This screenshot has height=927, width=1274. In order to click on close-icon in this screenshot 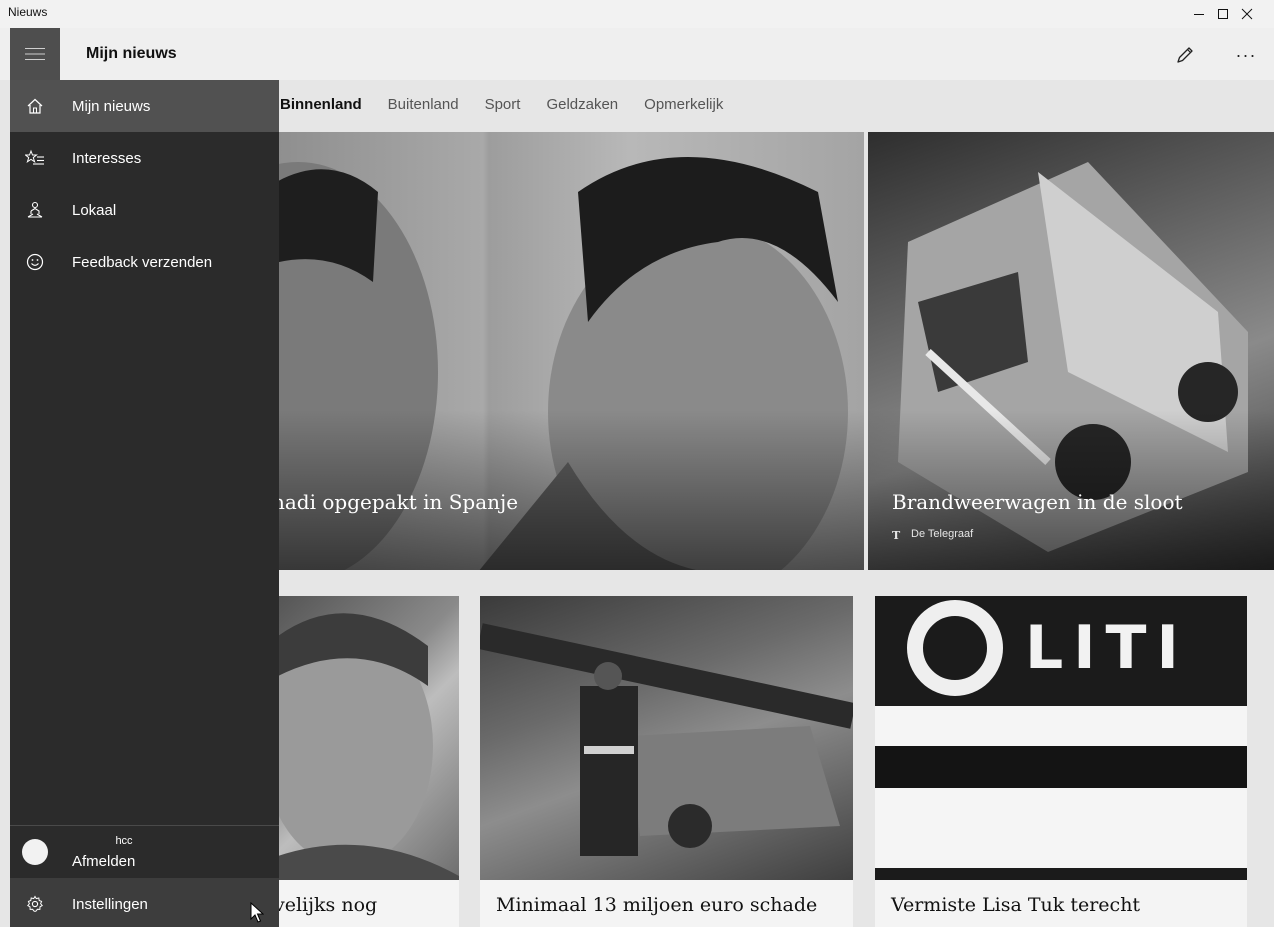, I will do `click(1247, 14)`.